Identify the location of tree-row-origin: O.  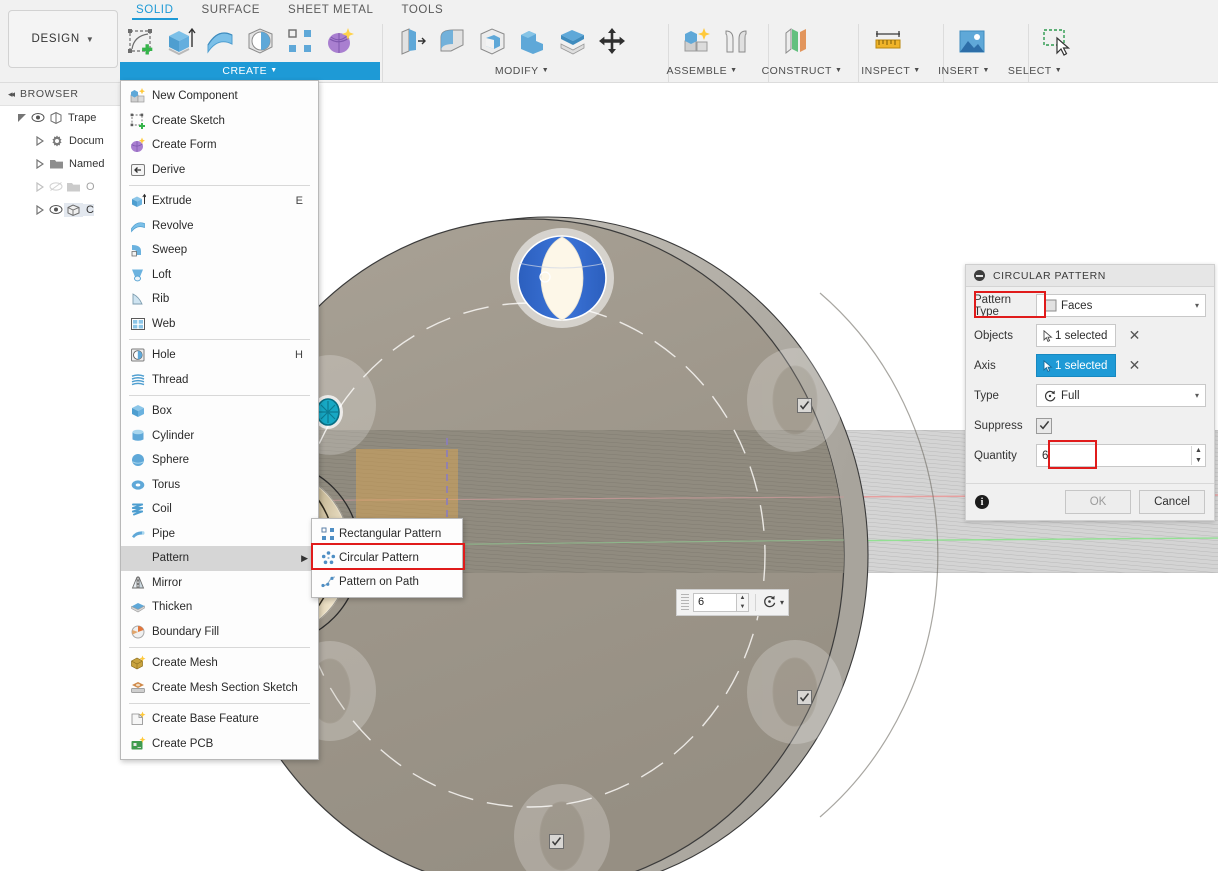
(60, 186).